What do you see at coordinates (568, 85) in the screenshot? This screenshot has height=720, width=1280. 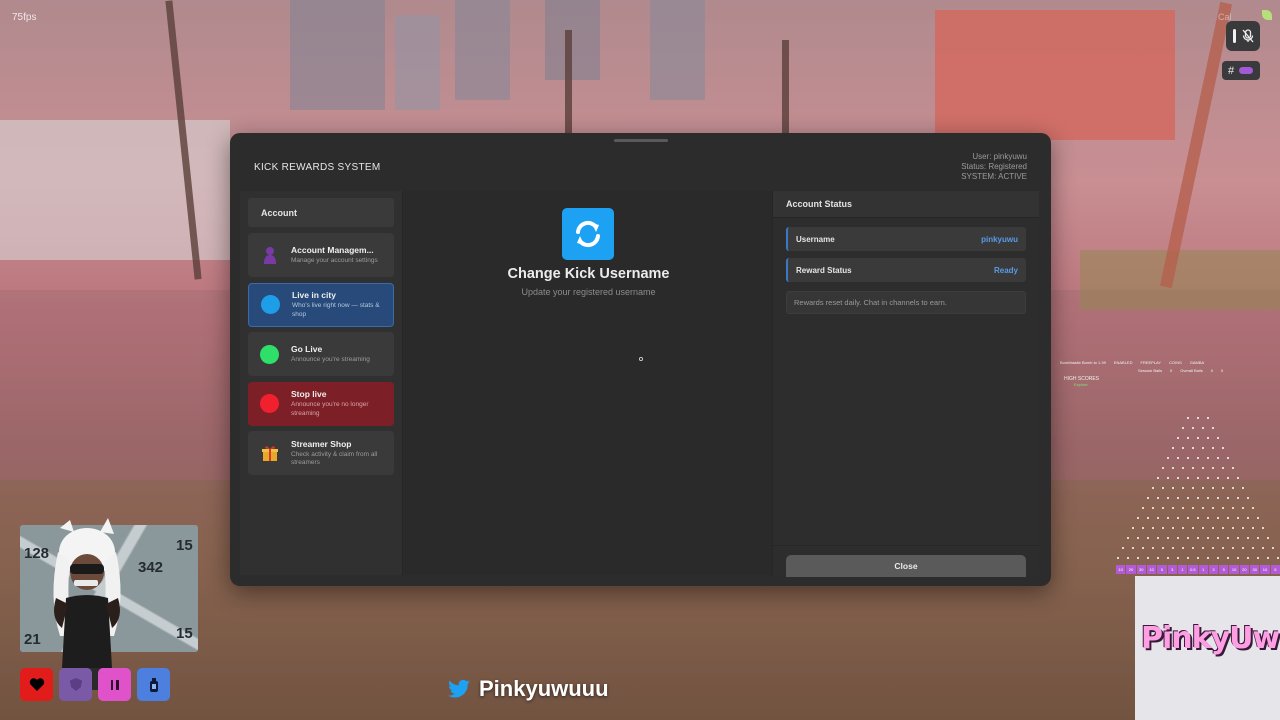 I see `utility-pole` at bounding box center [568, 85].